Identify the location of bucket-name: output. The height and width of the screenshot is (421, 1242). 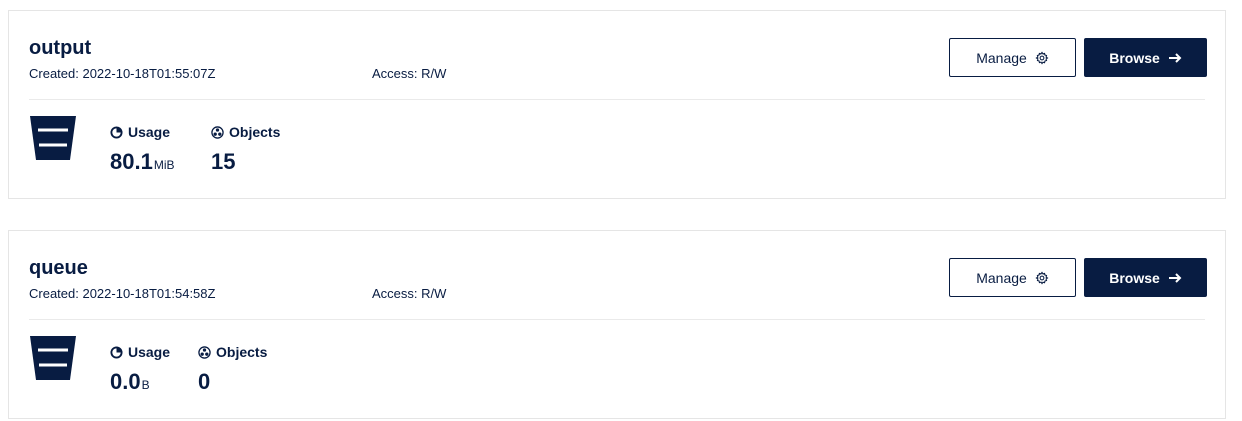
(60, 48).